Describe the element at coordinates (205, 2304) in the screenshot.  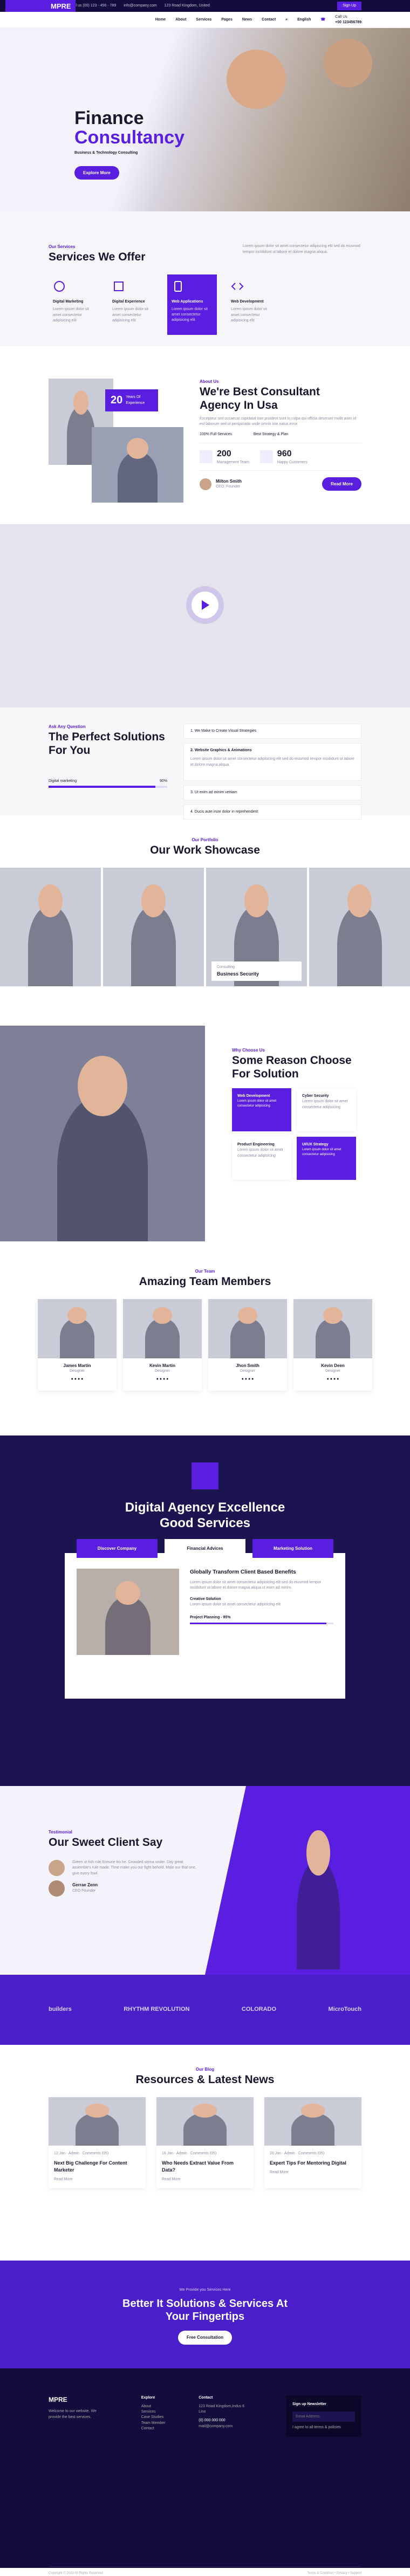
I see `cta-title: Better It Solutions & Services At` at that location.